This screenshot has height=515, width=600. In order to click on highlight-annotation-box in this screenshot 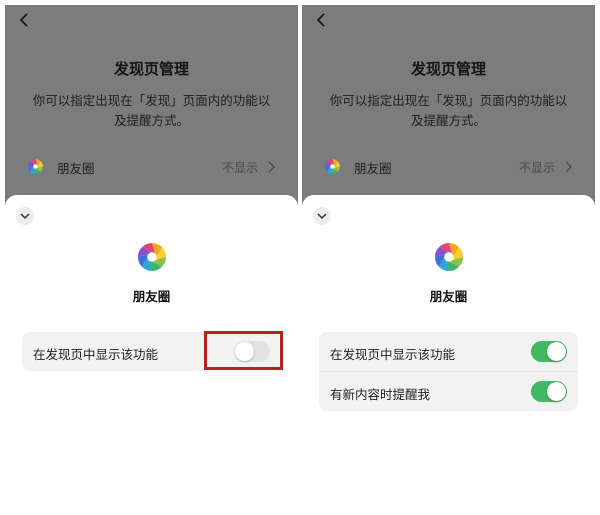, I will do `click(243, 350)`.